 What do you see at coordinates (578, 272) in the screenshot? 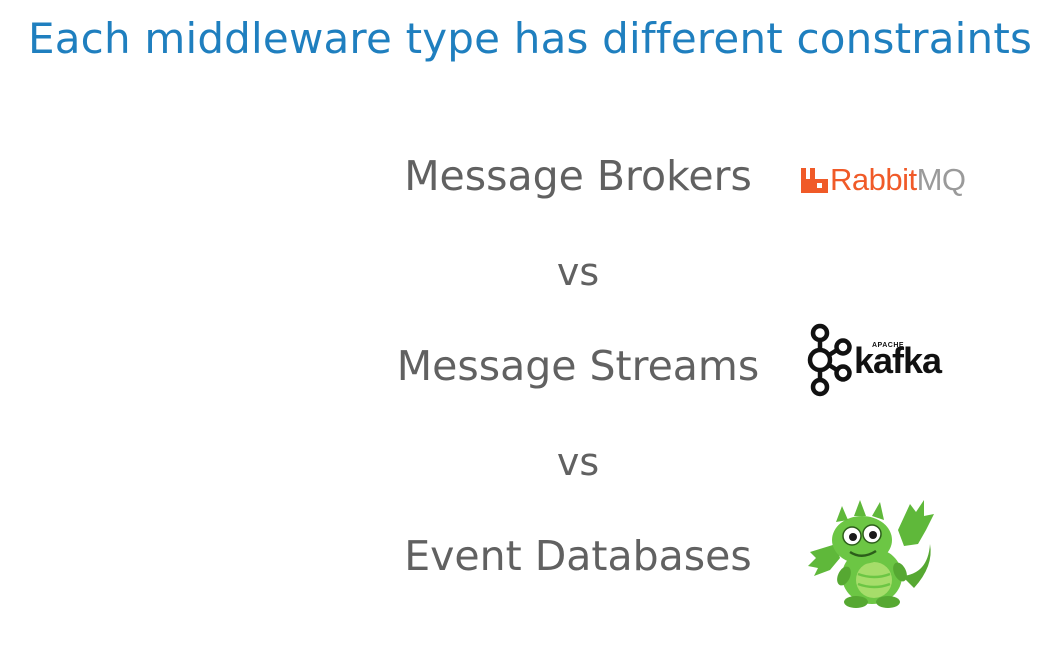
I see `vs-separator-1: vs` at bounding box center [578, 272].